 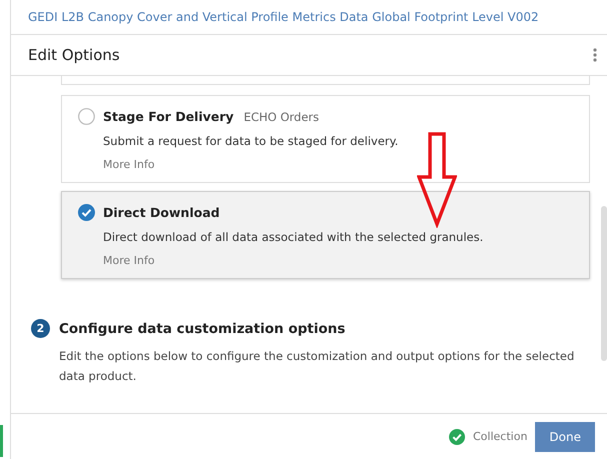 What do you see at coordinates (283, 17) in the screenshot?
I see `dataset-title: GEDI L2B Canopy Cover and Vertical Profile Metrics Data Global Footprint Level V002` at bounding box center [283, 17].